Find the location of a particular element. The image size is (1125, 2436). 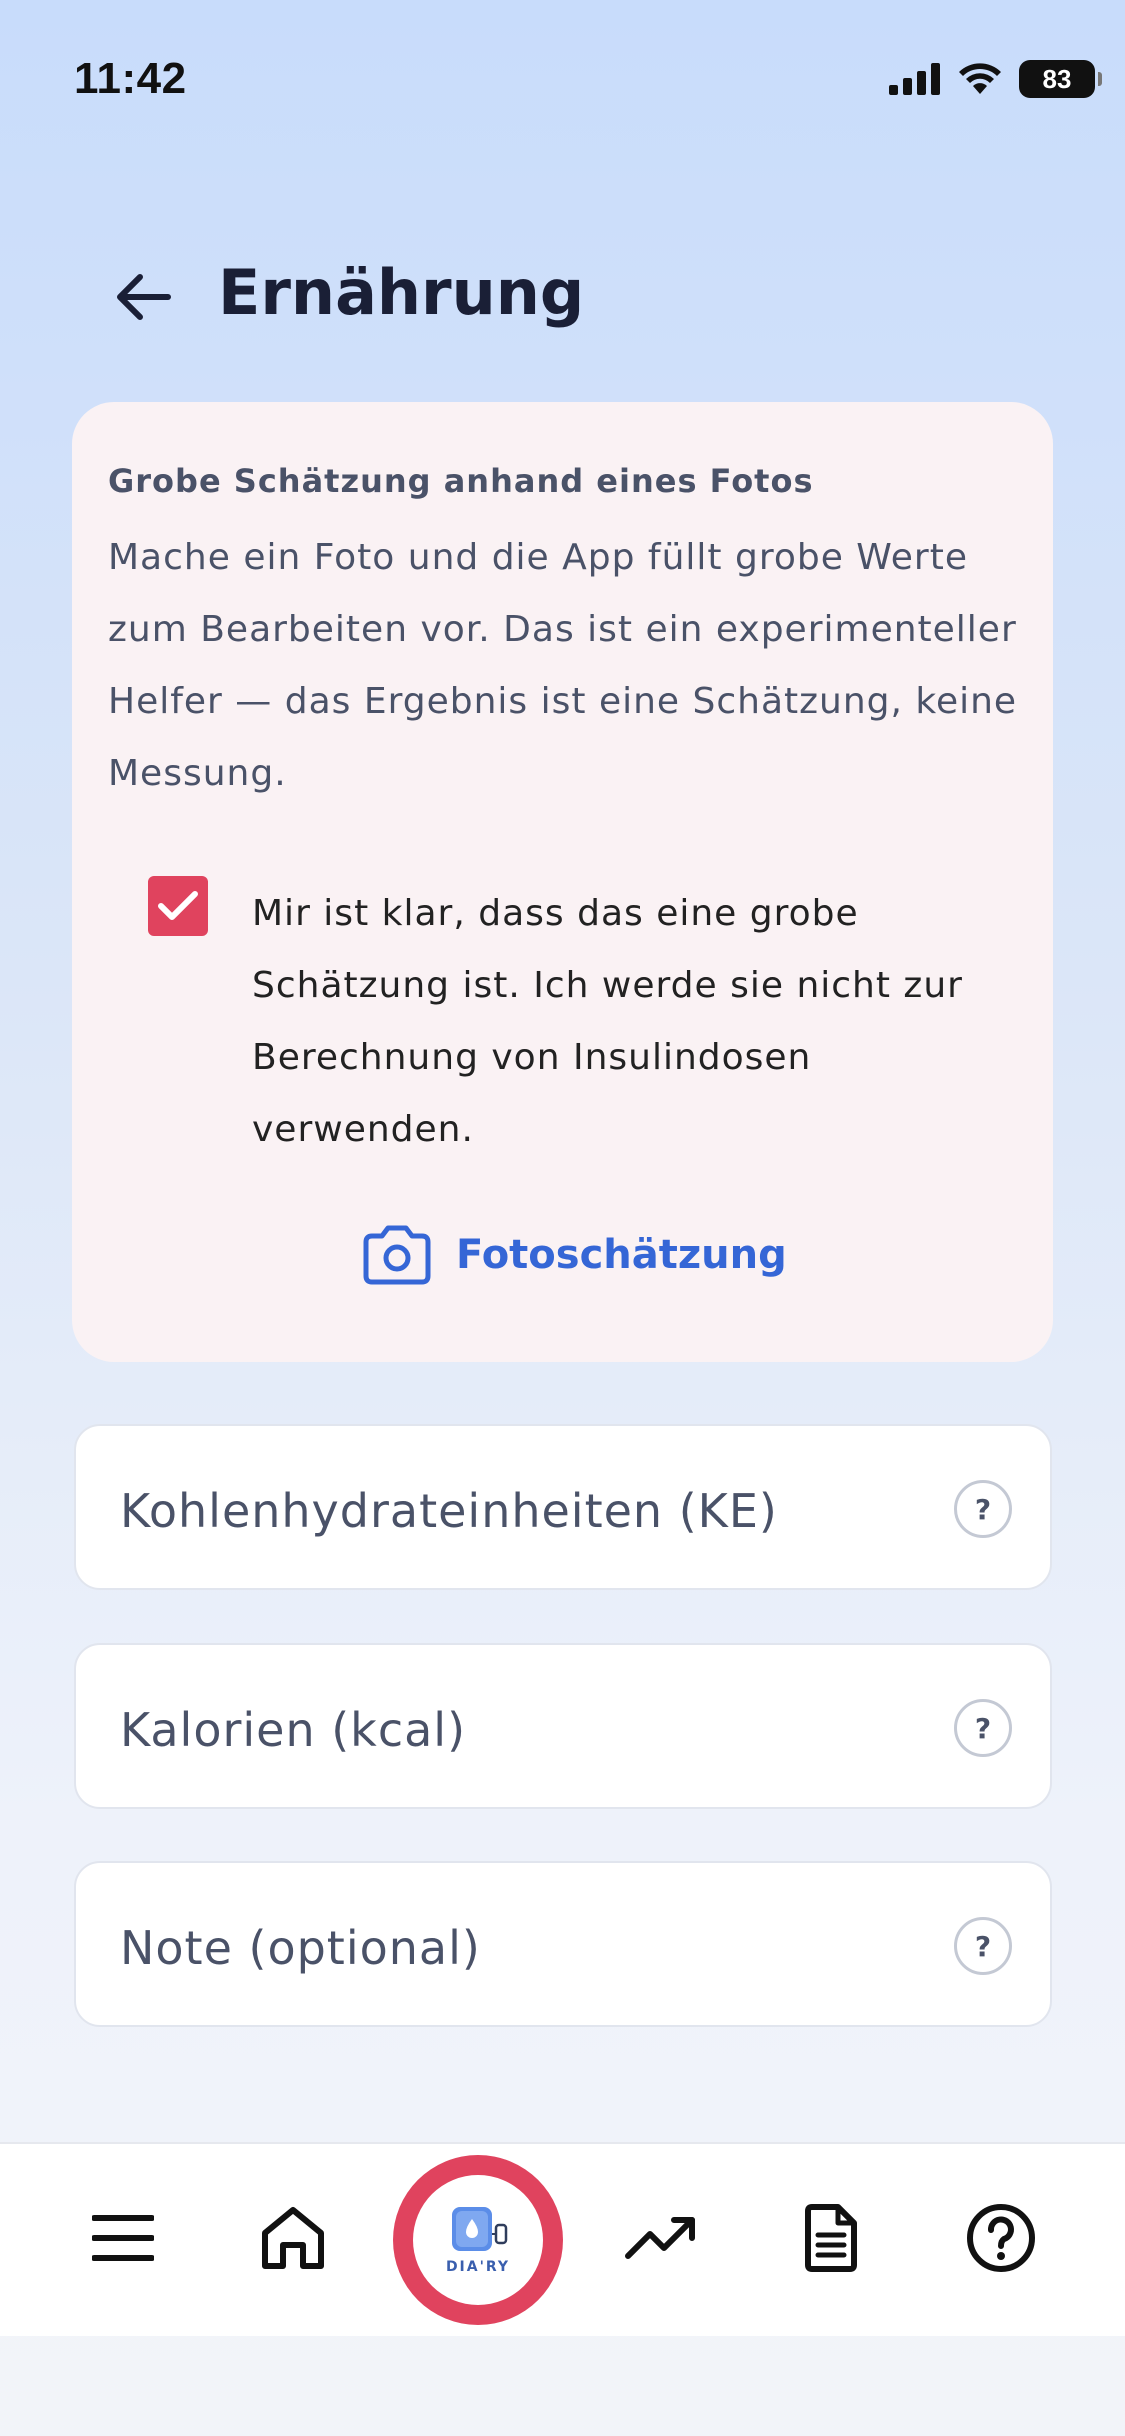

diary-logo-text: DIA'RY is located at coordinates (478, 2267).